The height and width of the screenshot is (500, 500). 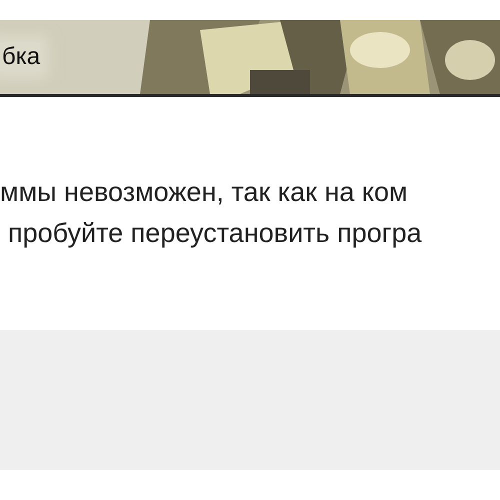 What do you see at coordinates (204, 192) in the screenshot?
I see `message-text: ммы невозможен, так как на ком` at bounding box center [204, 192].